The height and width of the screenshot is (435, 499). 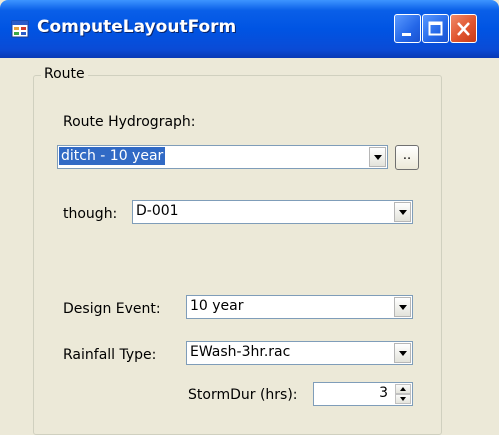 What do you see at coordinates (407, 157) in the screenshot?
I see `browse-button: ..` at bounding box center [407, 157].